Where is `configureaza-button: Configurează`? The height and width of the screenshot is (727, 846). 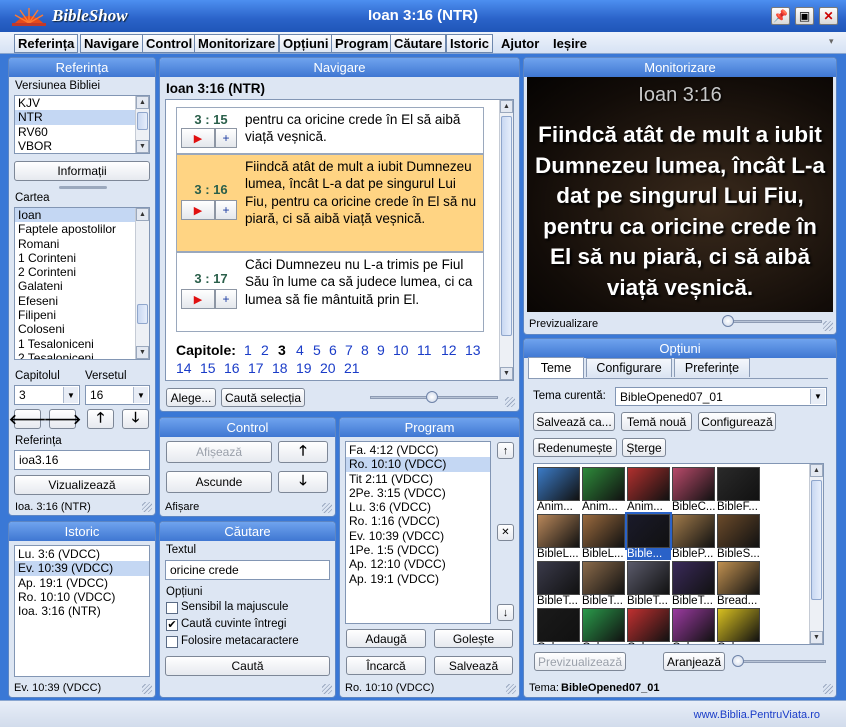 configureaza-button: Configurează is located at coordinates (737, 421).